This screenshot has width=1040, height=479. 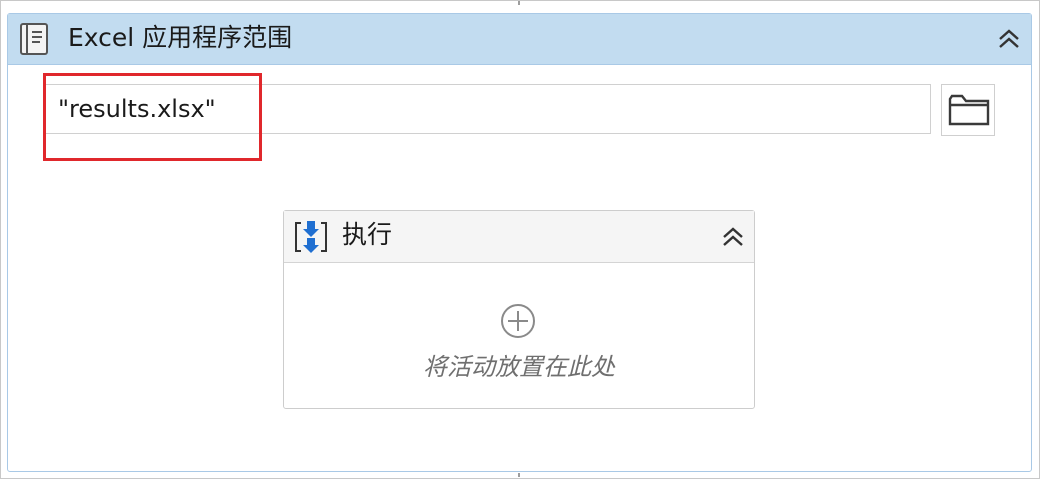 What do you see at coordinates (519, 367) in the screenshot?
I see `drop-activity-hint: 将活动放置在此处` at bounding box center [519, 367].